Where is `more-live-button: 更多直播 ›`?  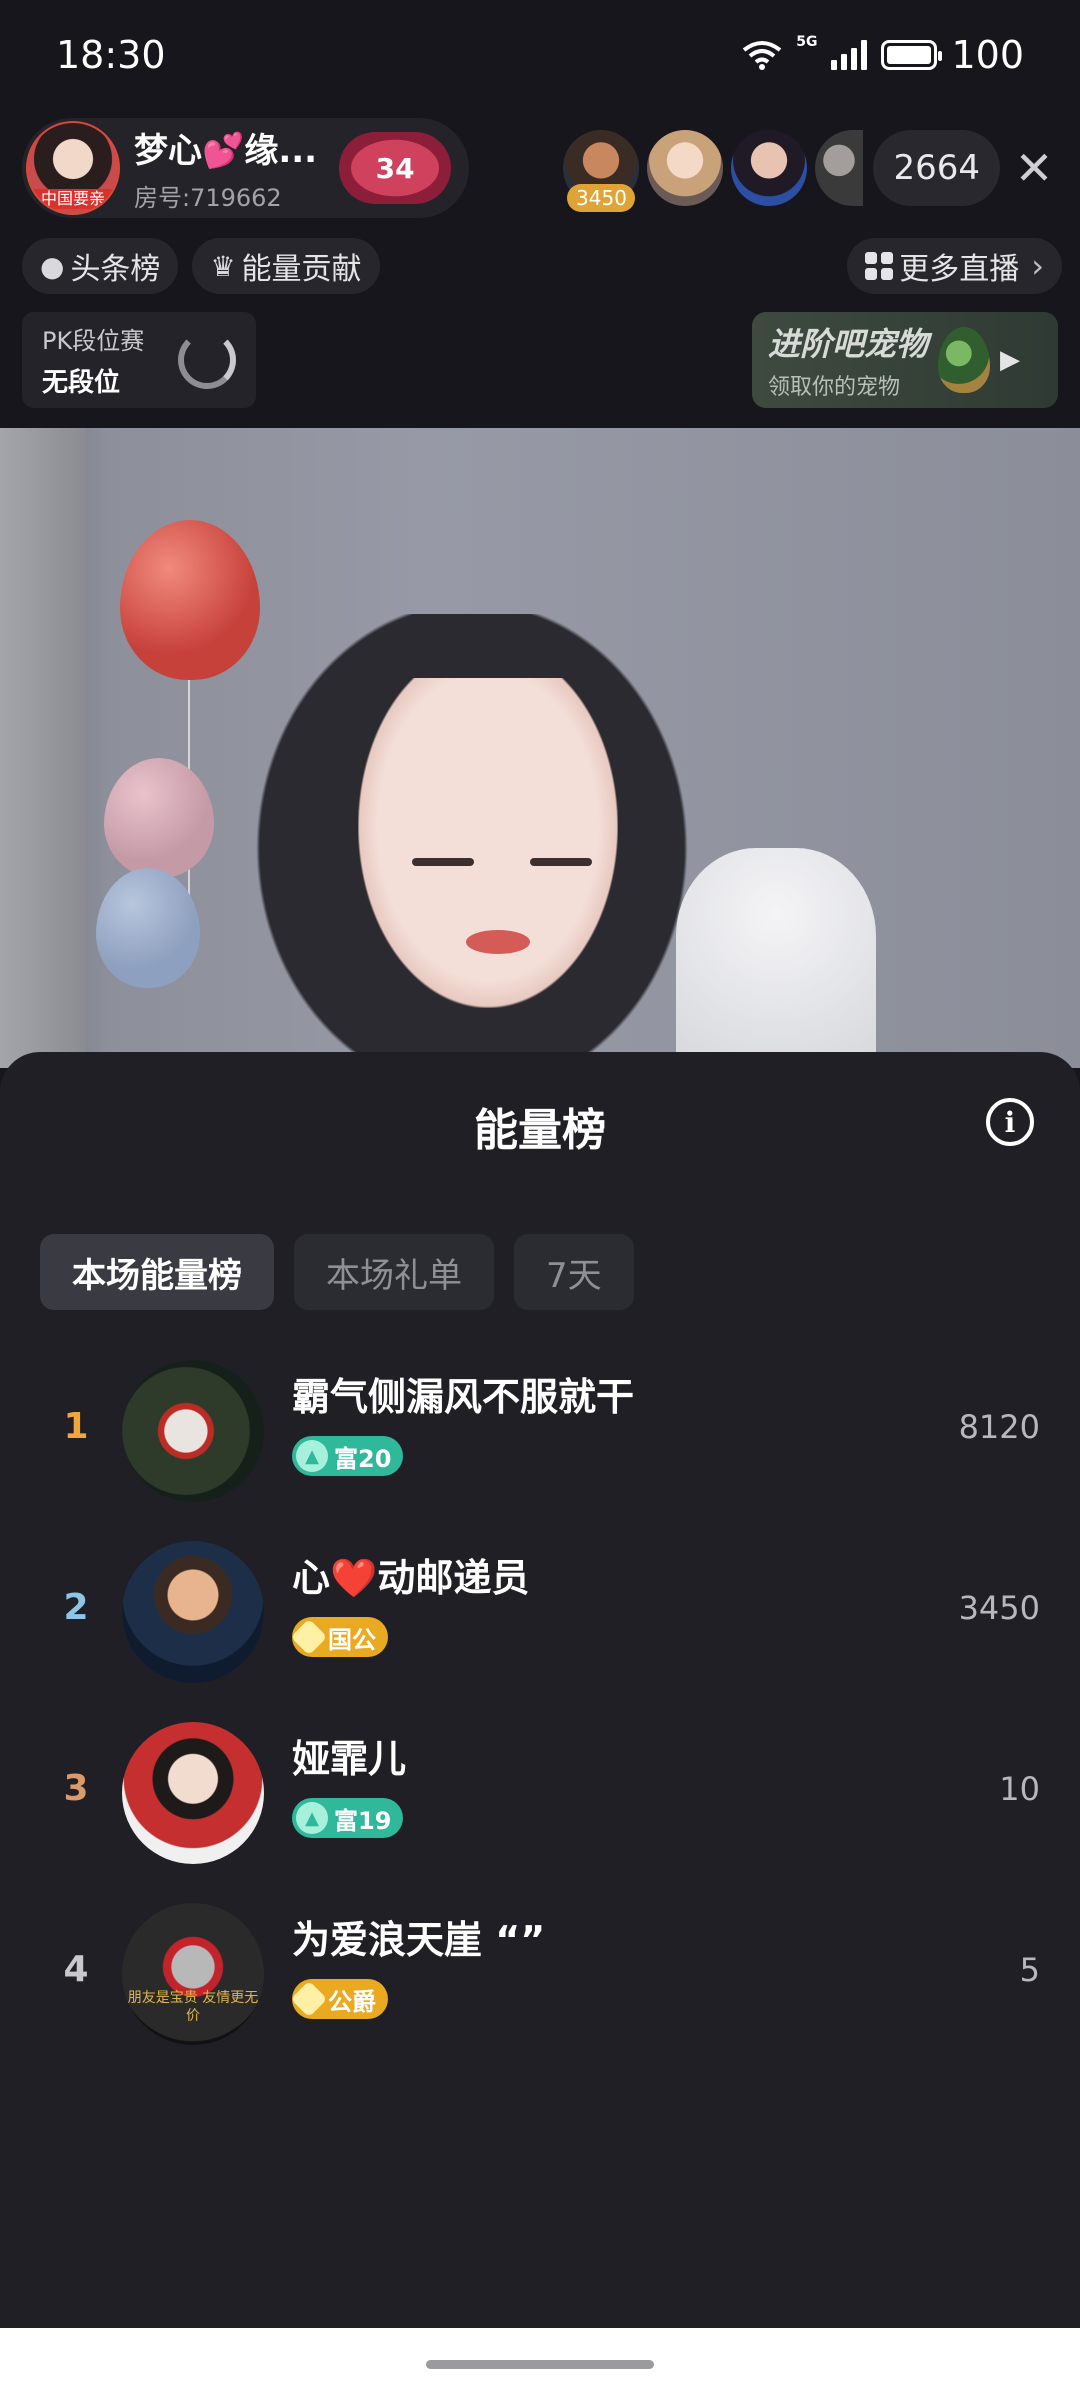 more-live-button: 更多直播 › is located at coordinates (954, 266).